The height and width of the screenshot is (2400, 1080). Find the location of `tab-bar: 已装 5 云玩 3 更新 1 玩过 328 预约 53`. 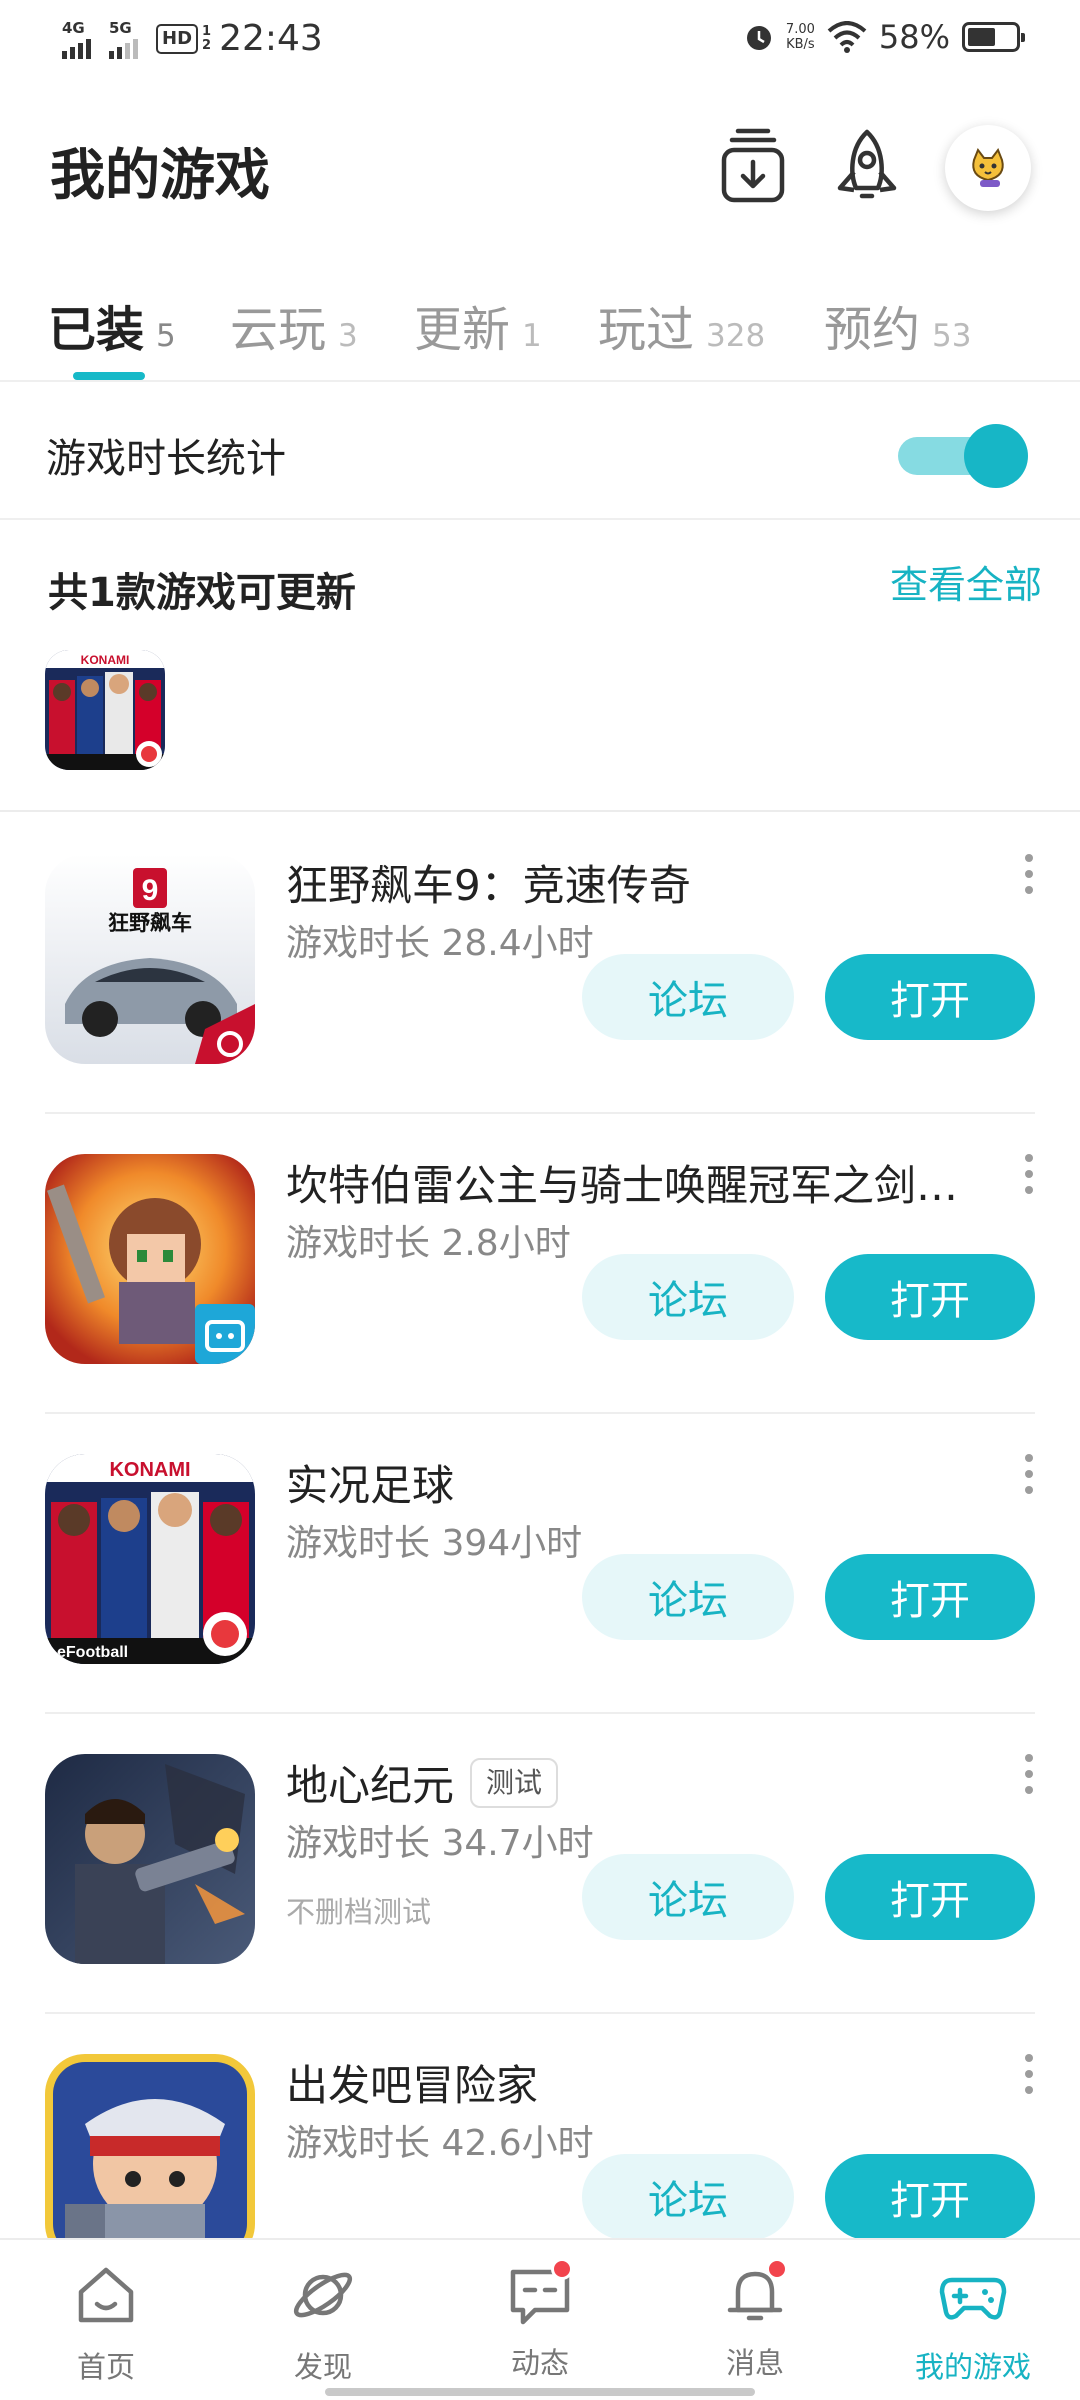

tab-bar: 已装 5 云玩 3 更新 1 玩过 328 预约 53 is located at coordinates (540, 331).